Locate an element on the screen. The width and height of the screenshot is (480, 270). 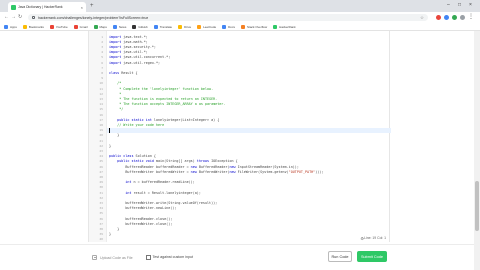
bookmark-item: GitHub is located at coordinates (140, 26).